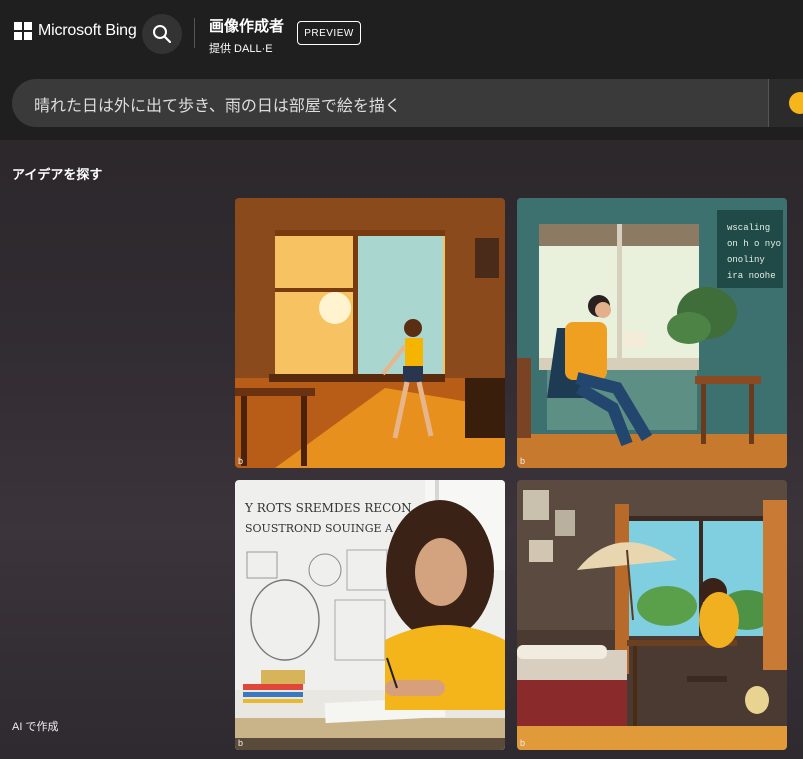 This screenshot has height=759, width=803. Describe the element at coordinates (217, 106) in the screenshot. I see `prompt-text: 晴れた日は外に出て歩き、雨の日は部屋で絵を描く` at that location.